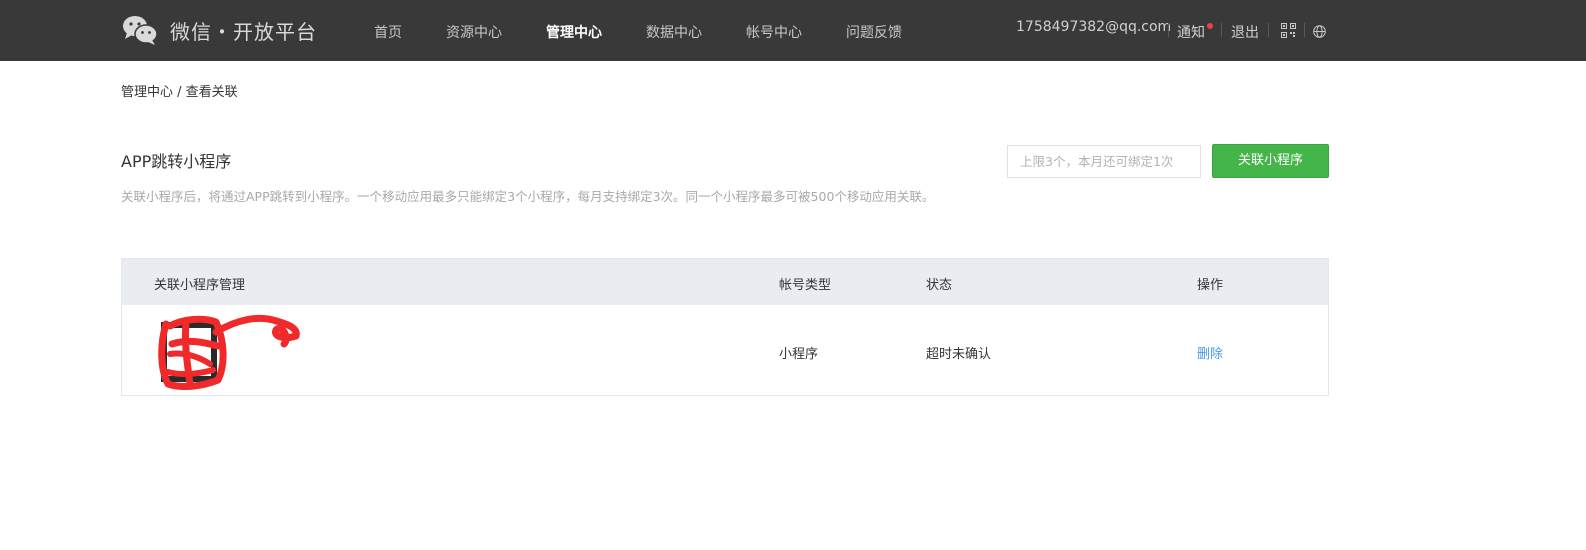  I want to click on logout-link: 退出, so click(1245, 32).